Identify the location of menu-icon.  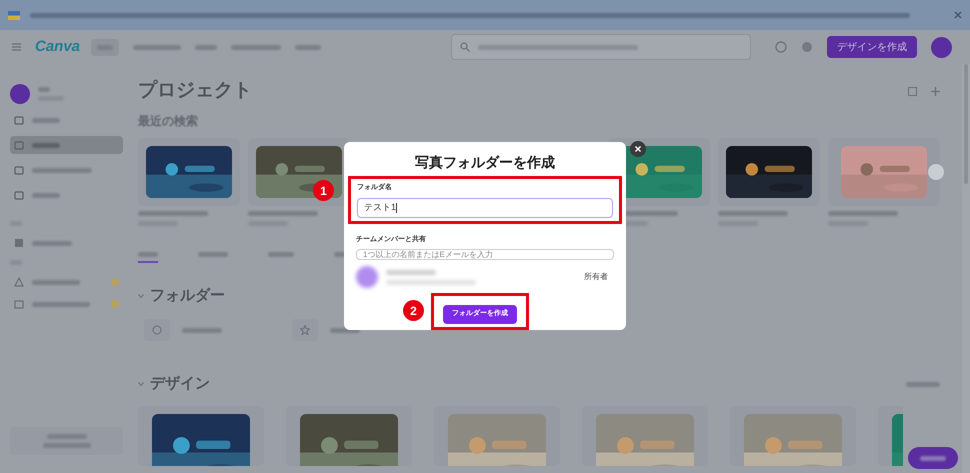
(16, 47).